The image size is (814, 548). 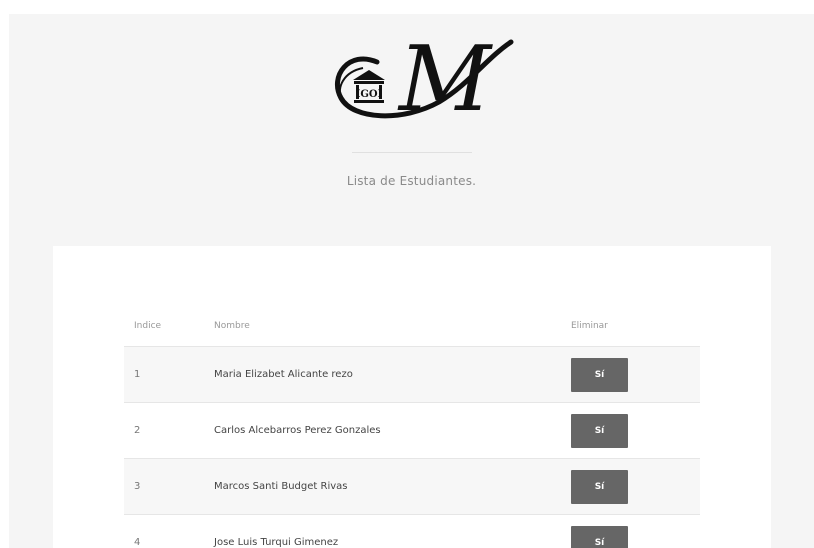 I want to click on table-row: 1 Maria Elizabet Alicante rezo Sí, so click(x=412, y=374).